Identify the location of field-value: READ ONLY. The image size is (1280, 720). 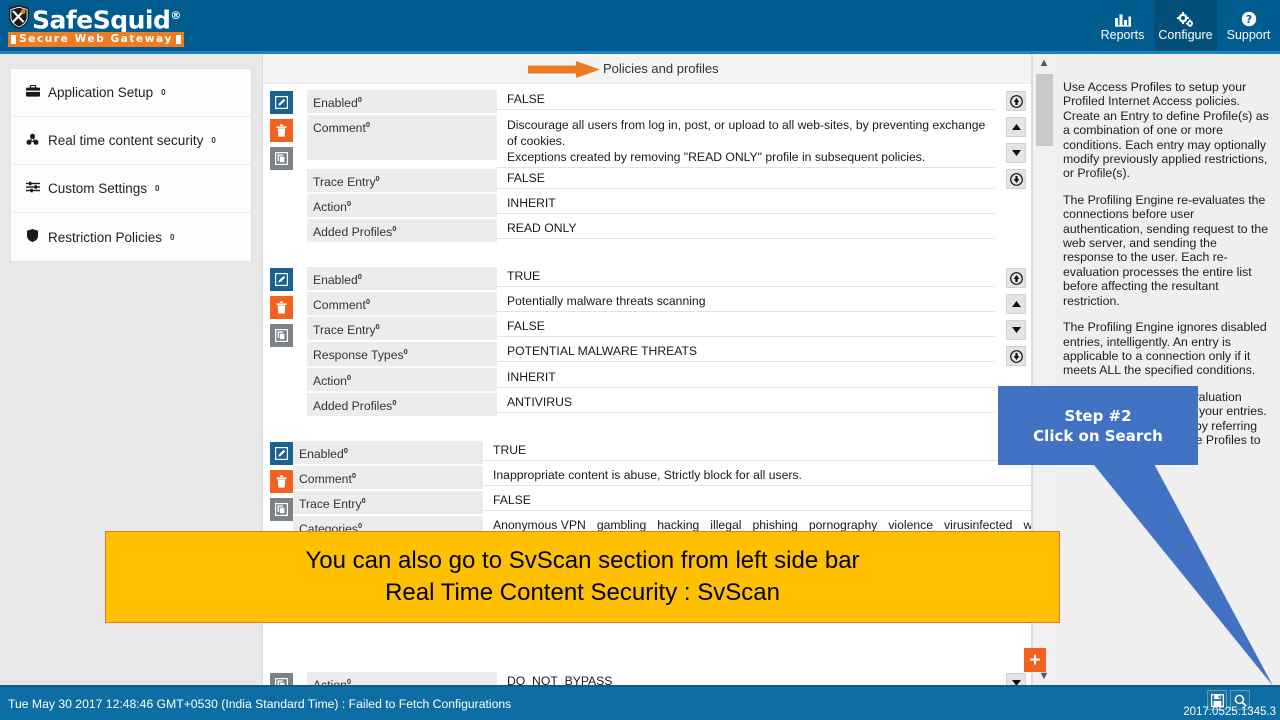
(746, 229).